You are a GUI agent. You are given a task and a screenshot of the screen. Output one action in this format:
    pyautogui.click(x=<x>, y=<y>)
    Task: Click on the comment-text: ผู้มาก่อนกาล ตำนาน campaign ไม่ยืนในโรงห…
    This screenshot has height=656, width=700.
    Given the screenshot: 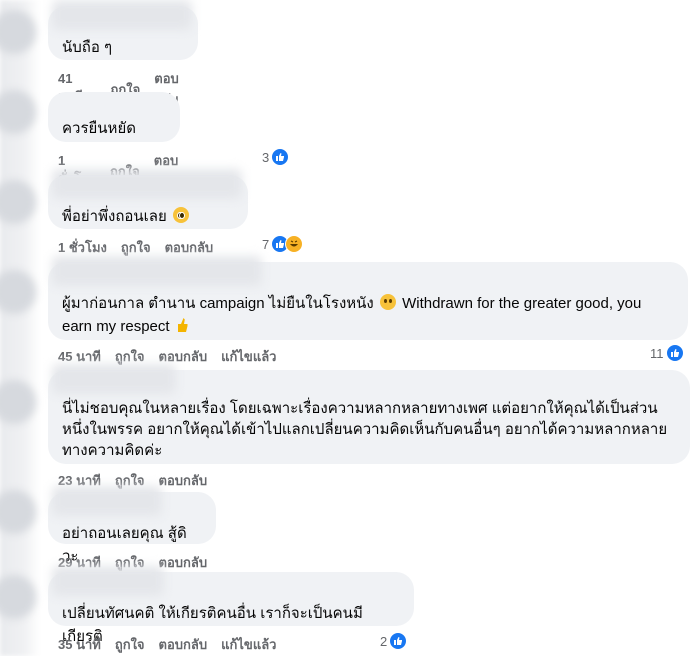 What is the action you would take?
    pyautogui.click(x=368, y=315)
    